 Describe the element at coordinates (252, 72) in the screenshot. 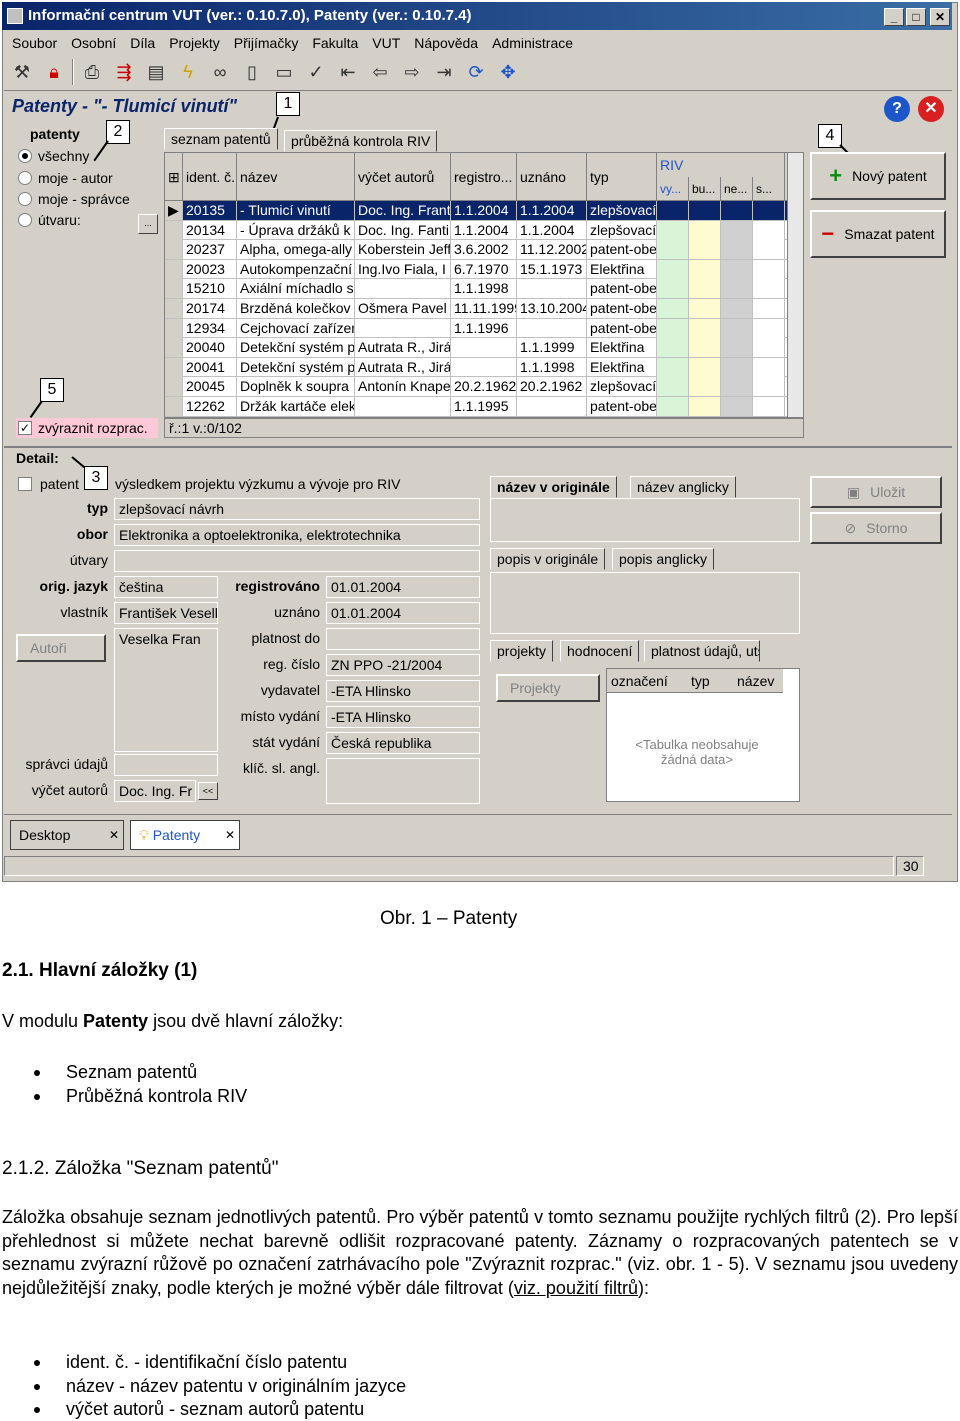

I see `new-doc-icon: ▯` at that location.